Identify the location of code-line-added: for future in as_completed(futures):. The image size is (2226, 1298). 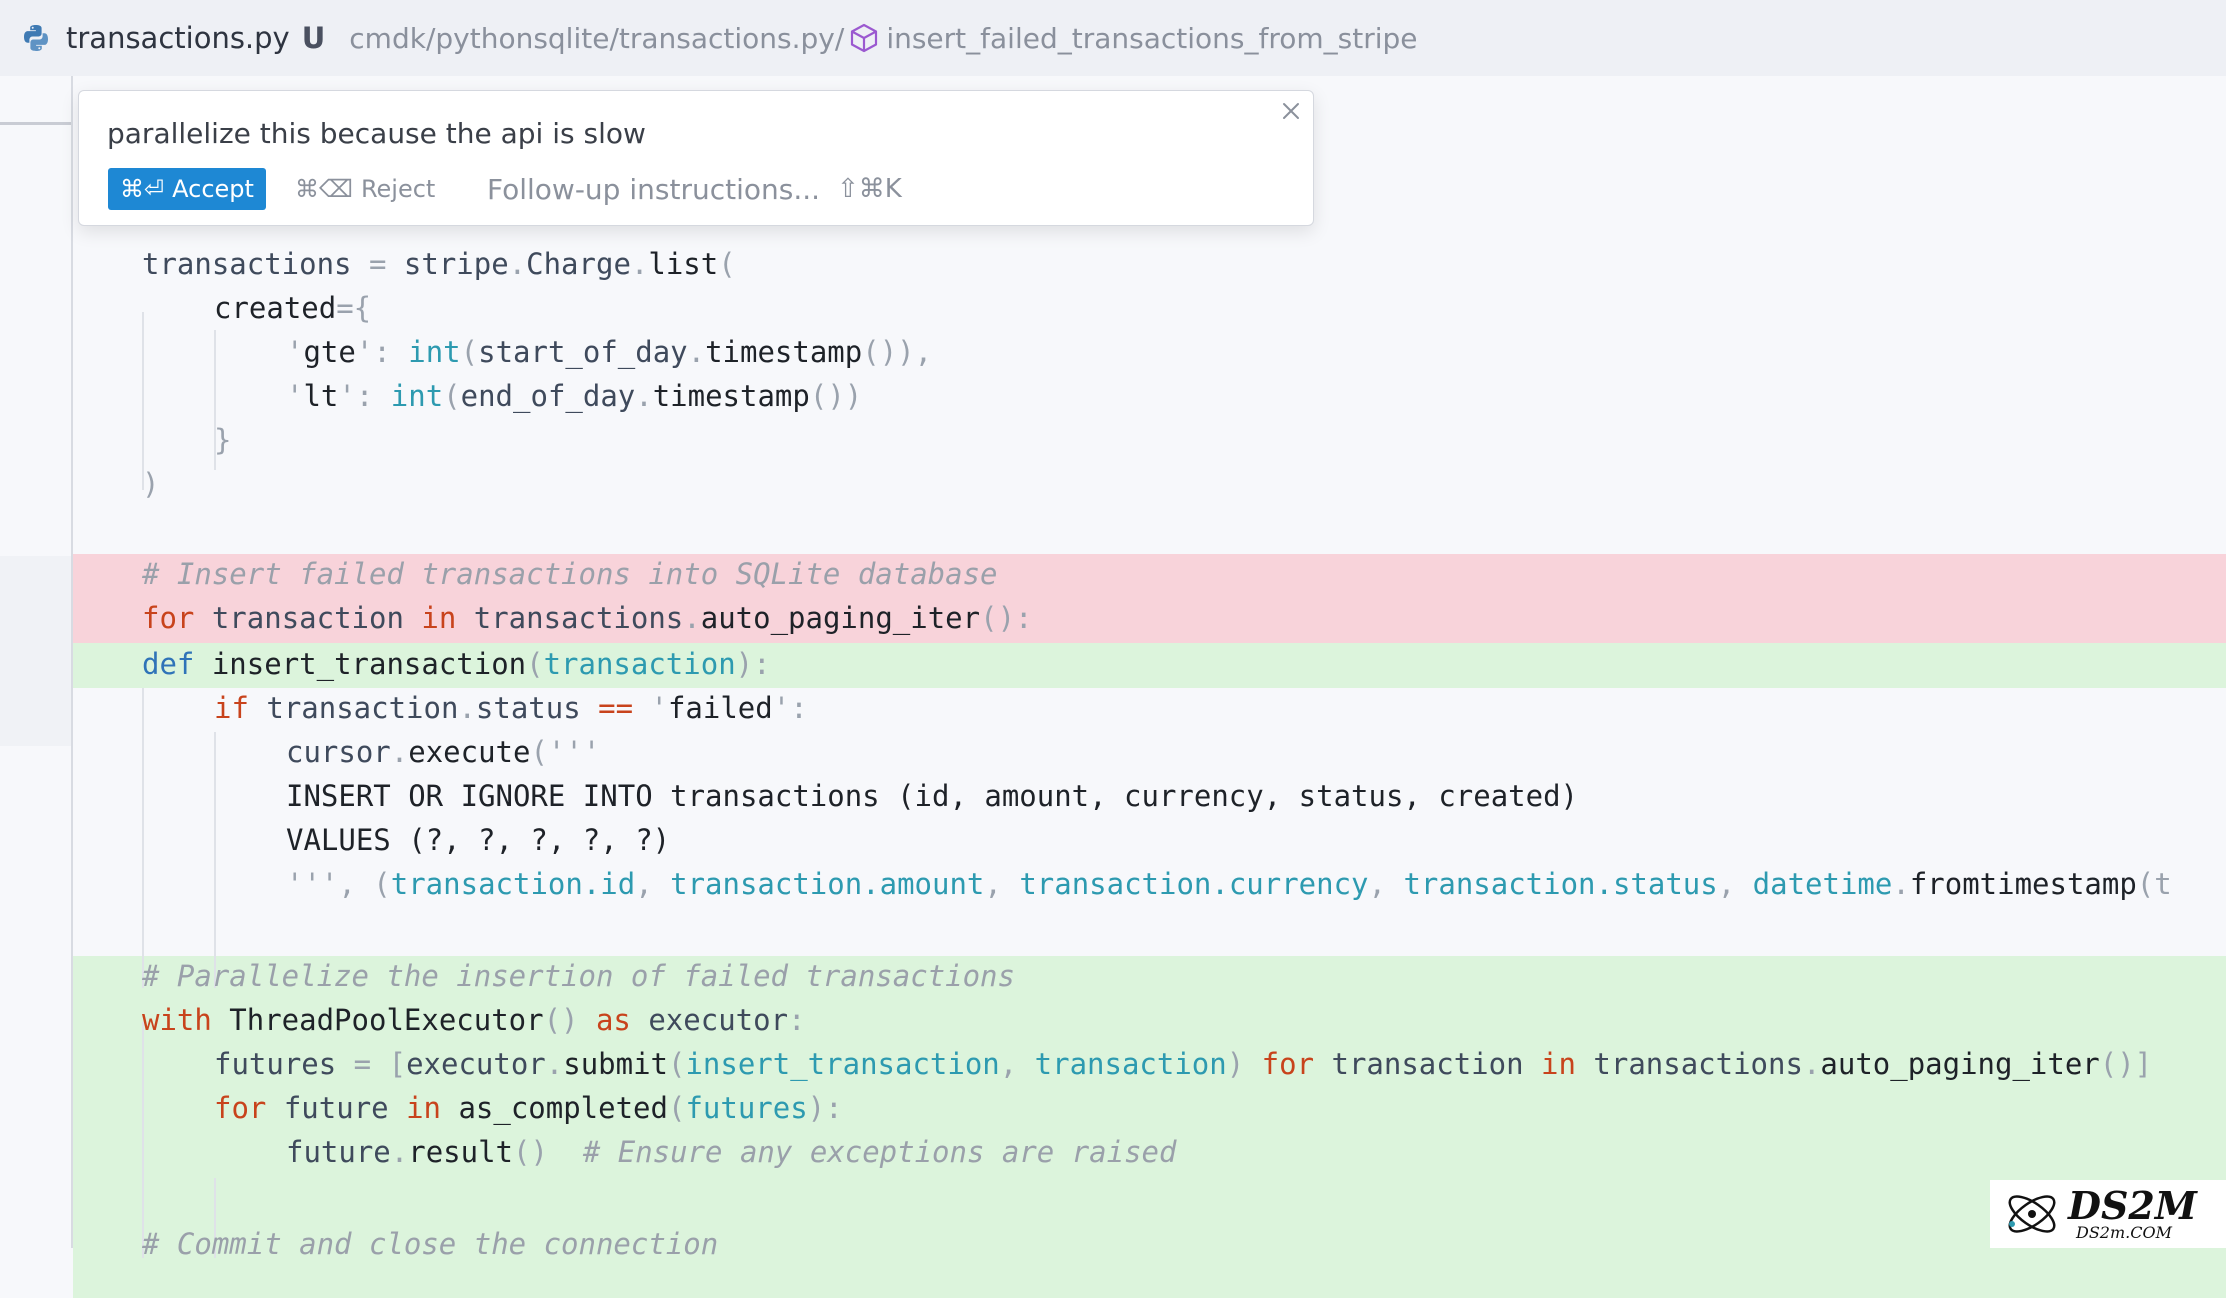
(528, 1108).